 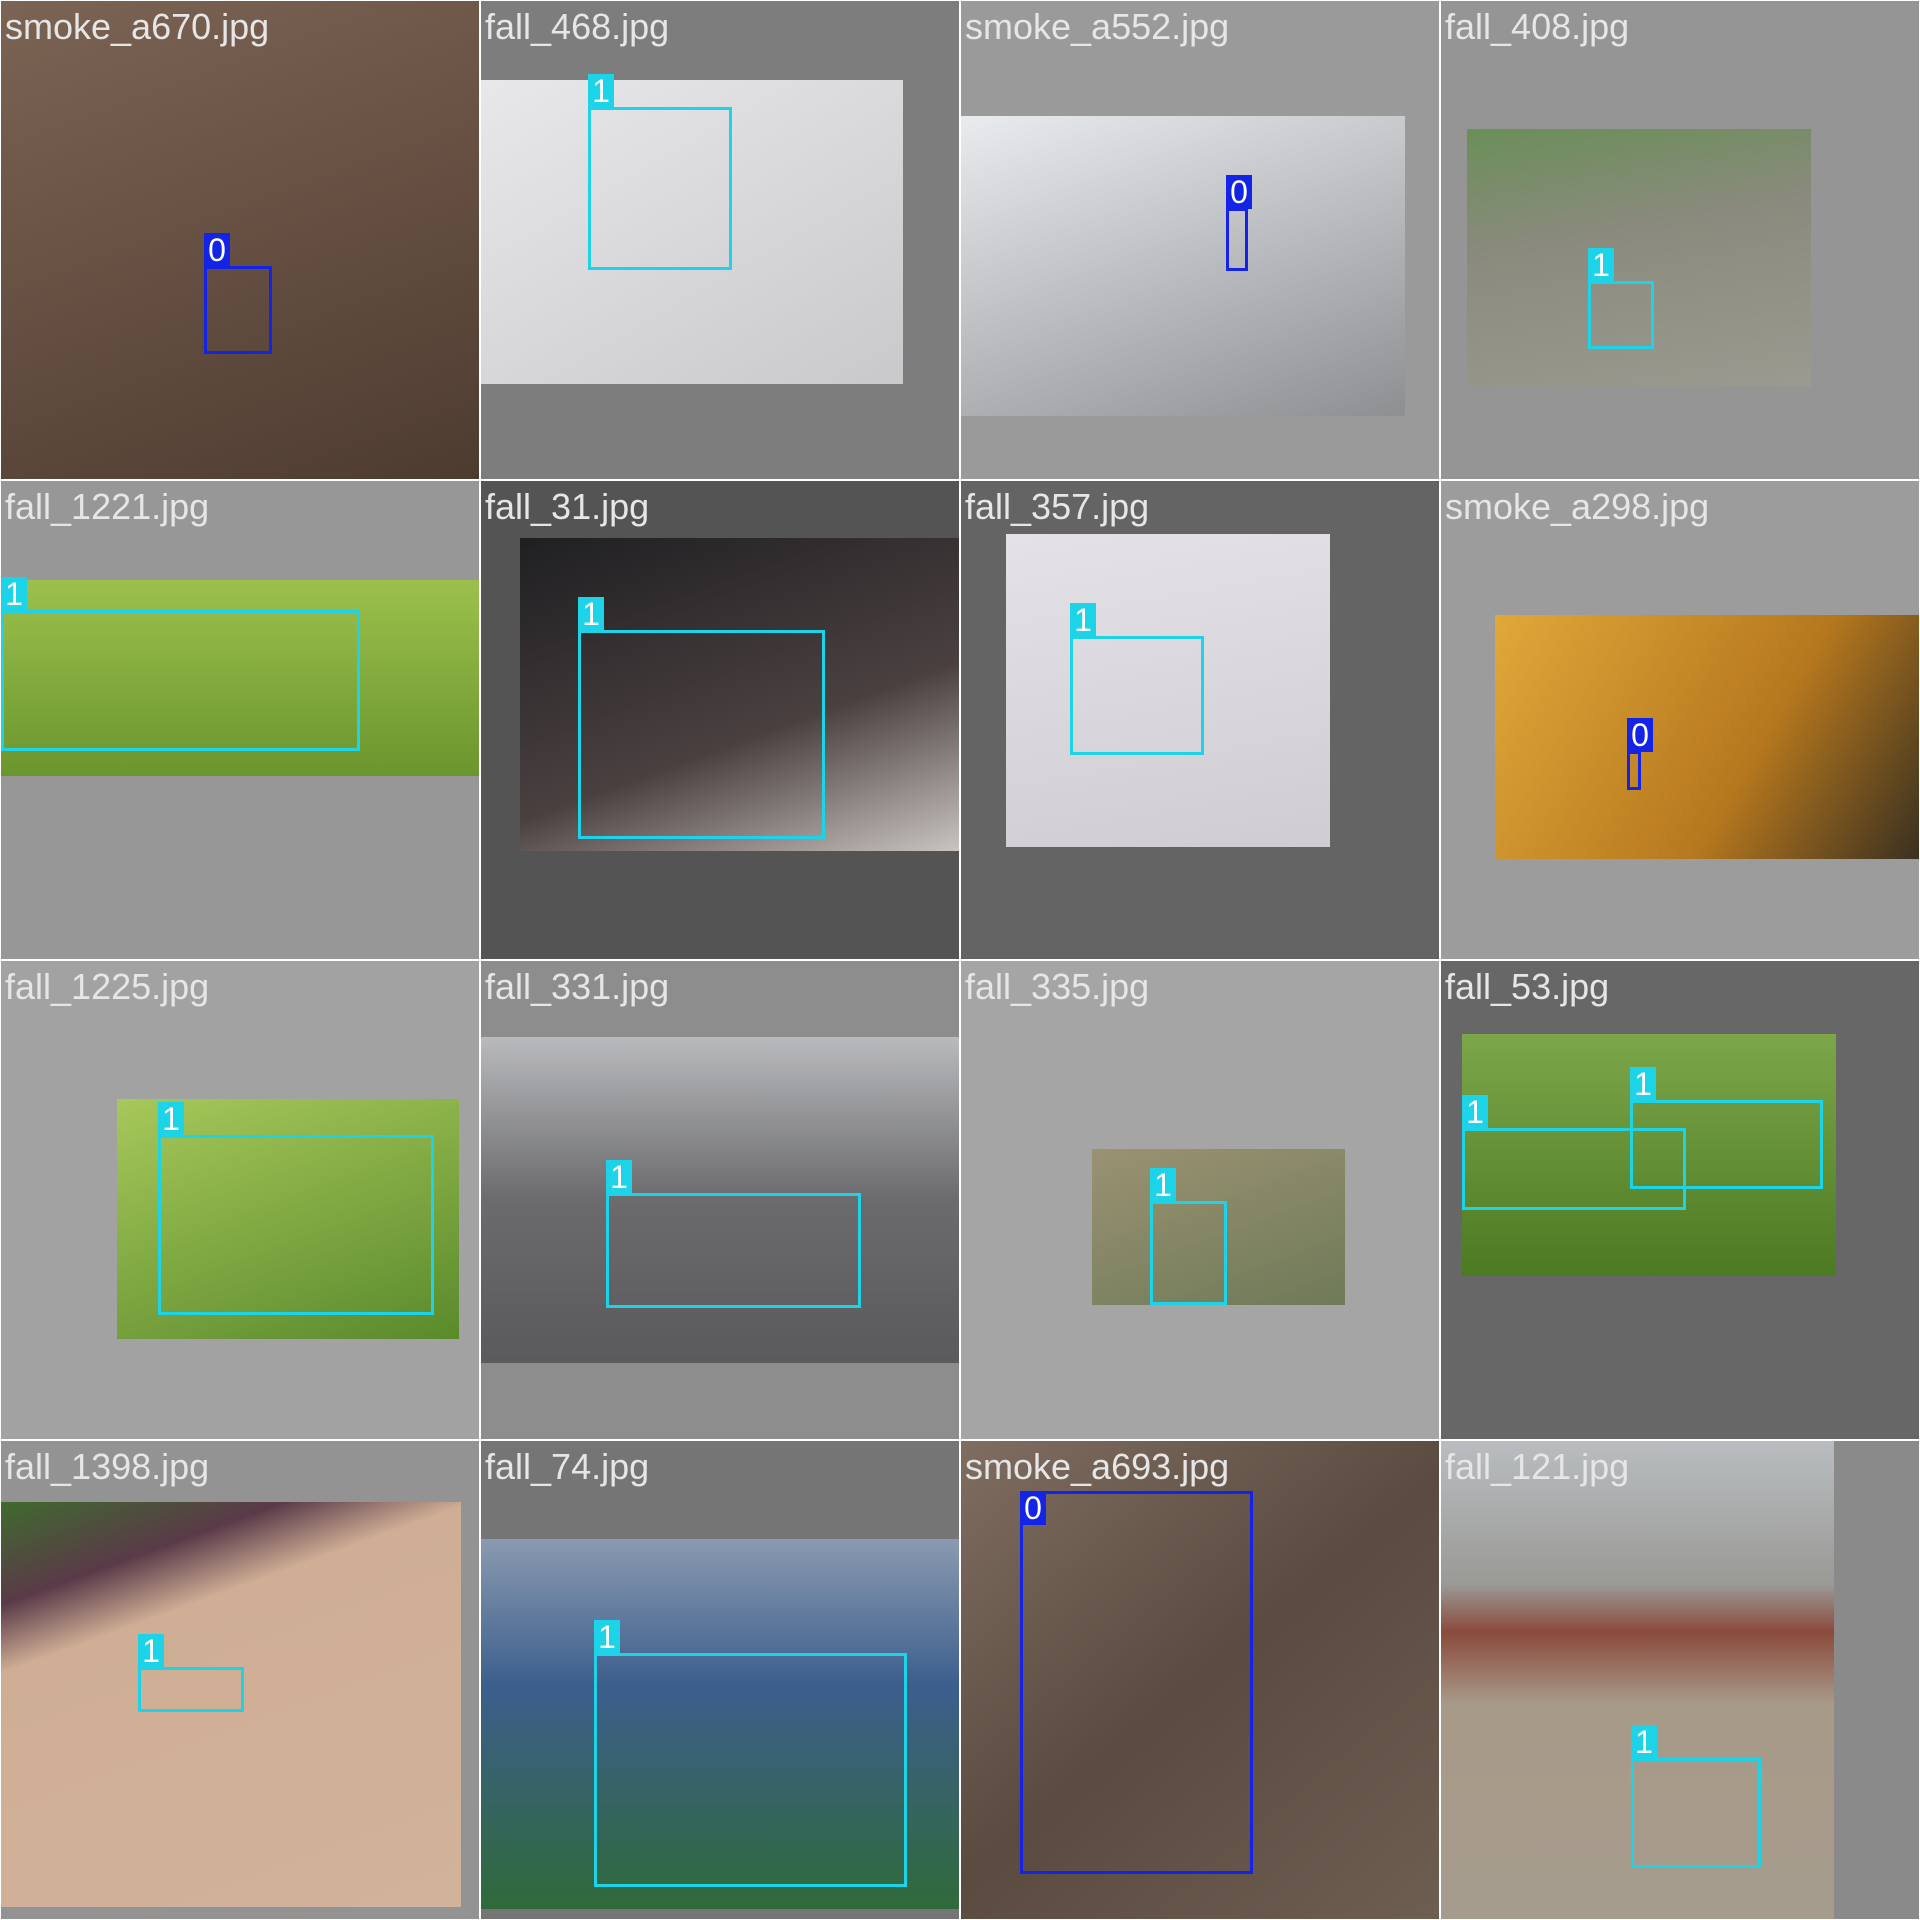 What do you see at coordinates (1537, 1466) in the screenshot?
I see `image-filename: fall_121.jpg` at bounding box center [1537, 1466].